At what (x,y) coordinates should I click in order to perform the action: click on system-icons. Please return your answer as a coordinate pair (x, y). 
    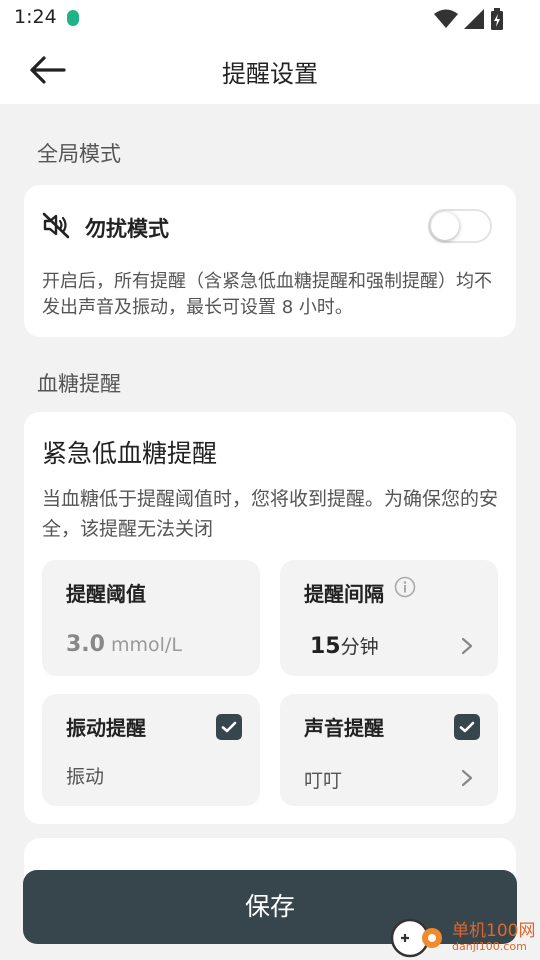
    Looking at the image, I should click on (469, 19).